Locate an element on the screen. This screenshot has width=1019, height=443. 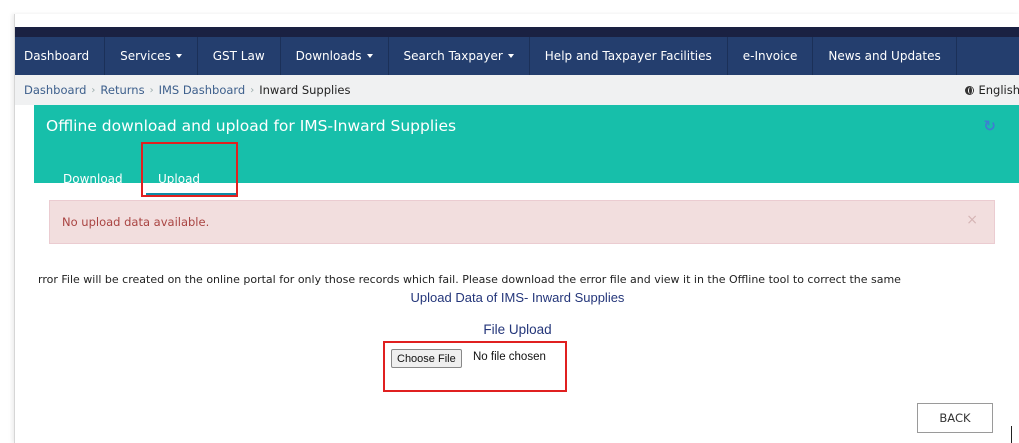
highlight-box-upload-tab is located at coordinates (189, 169).